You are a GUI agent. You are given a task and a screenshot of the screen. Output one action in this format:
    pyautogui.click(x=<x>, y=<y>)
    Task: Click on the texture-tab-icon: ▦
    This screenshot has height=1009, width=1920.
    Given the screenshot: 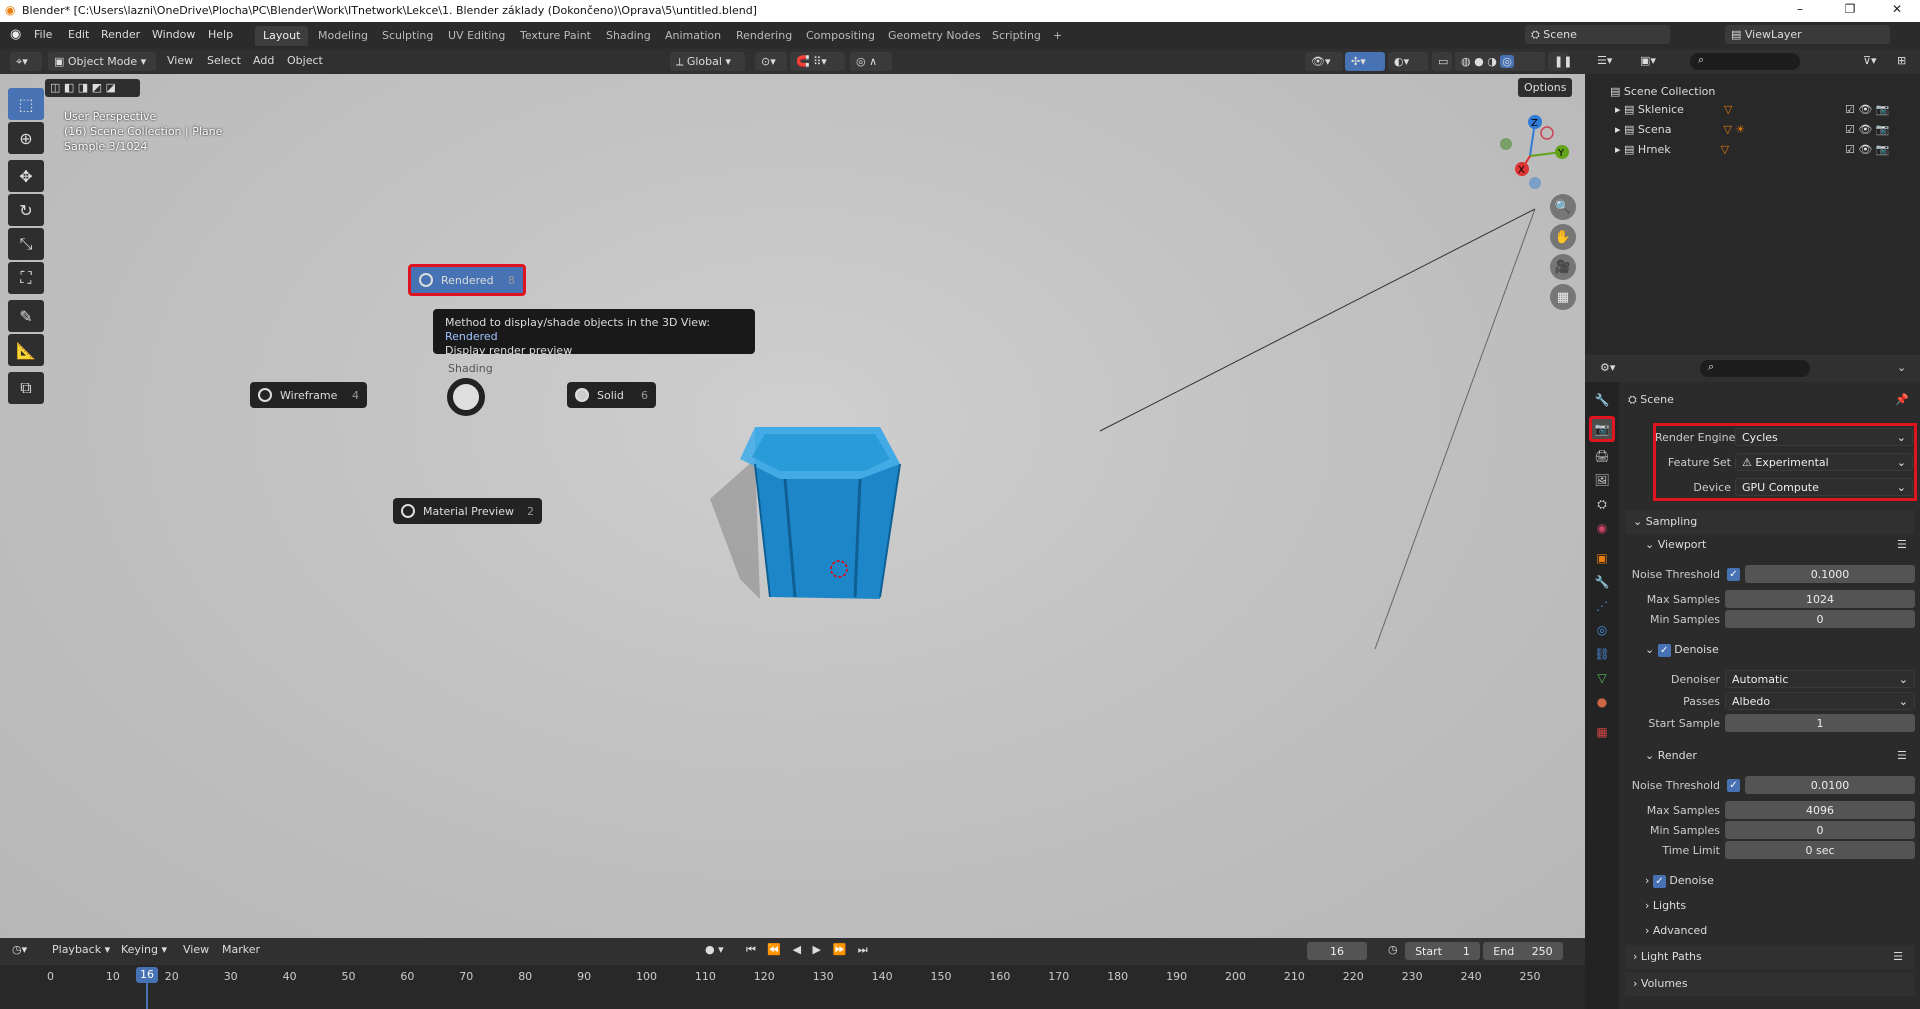 What is the action you would take?
    pyautogui.click(x=1602, y=732)
    